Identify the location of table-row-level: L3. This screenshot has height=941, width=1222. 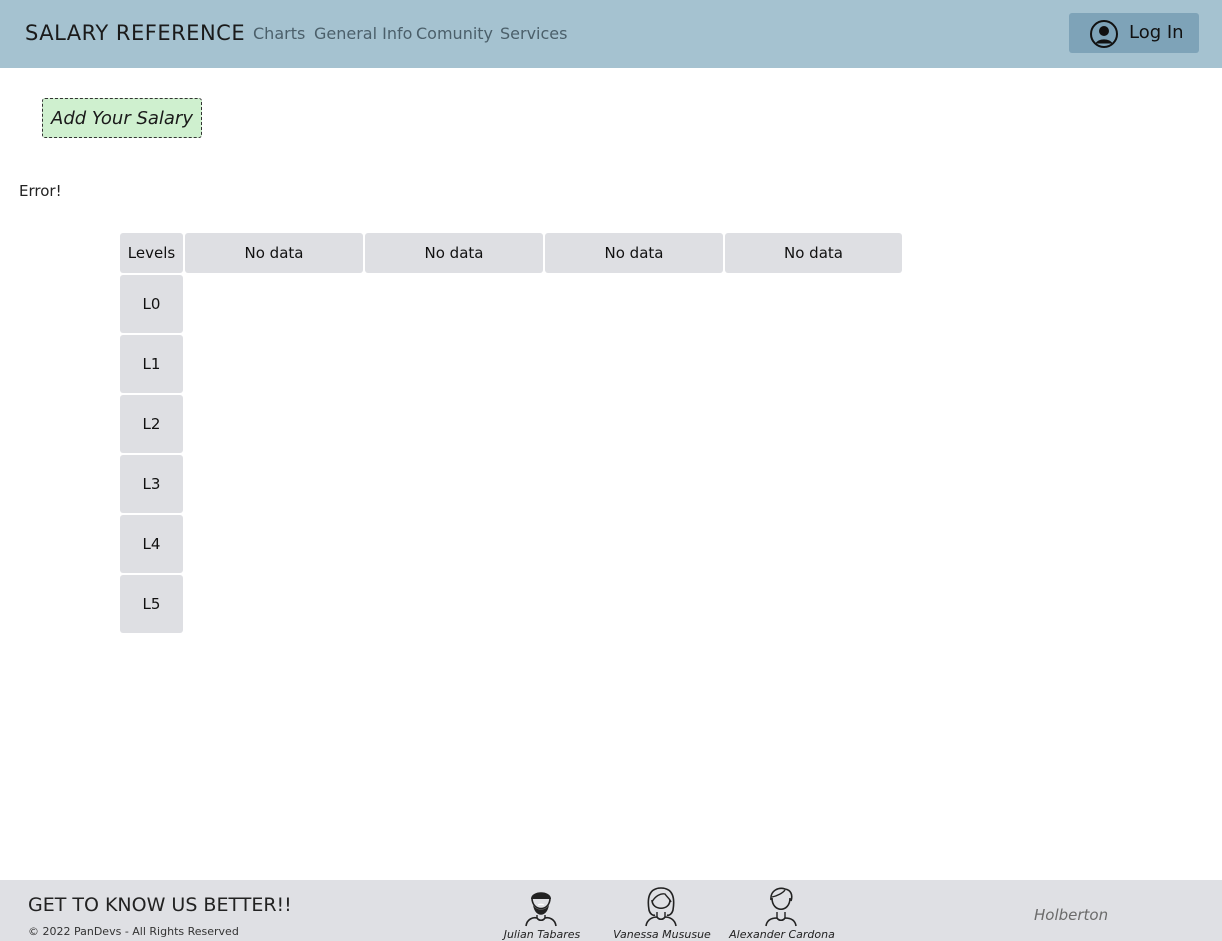
(151, 484).